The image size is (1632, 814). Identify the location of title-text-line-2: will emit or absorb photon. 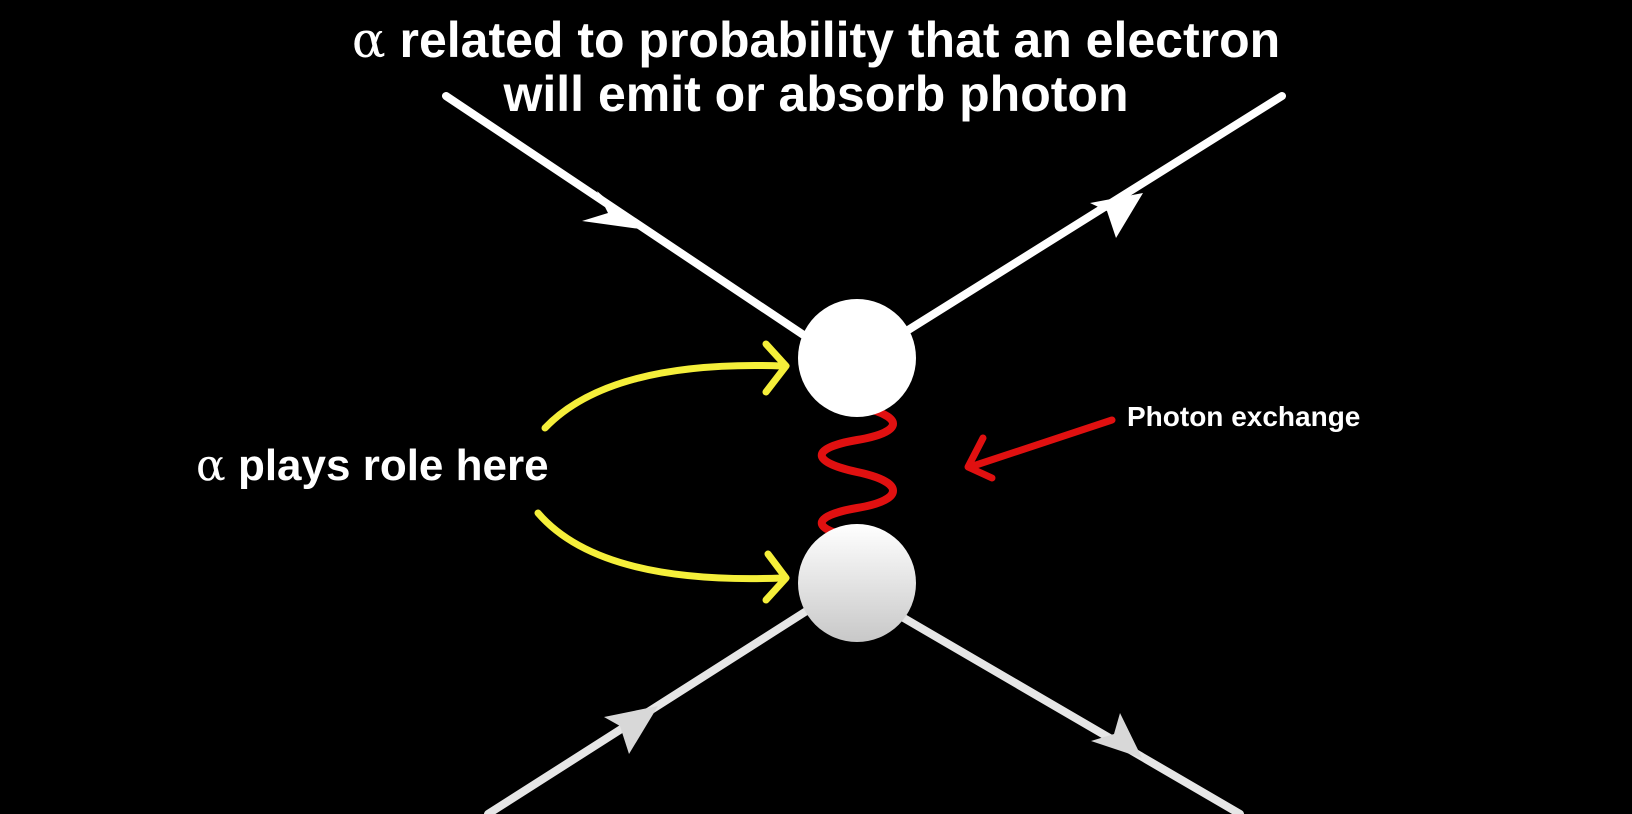
(816, 94).